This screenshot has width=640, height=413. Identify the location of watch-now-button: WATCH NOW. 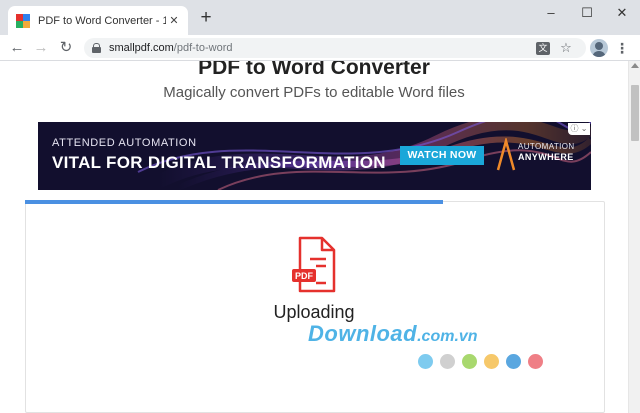
(442, 155).